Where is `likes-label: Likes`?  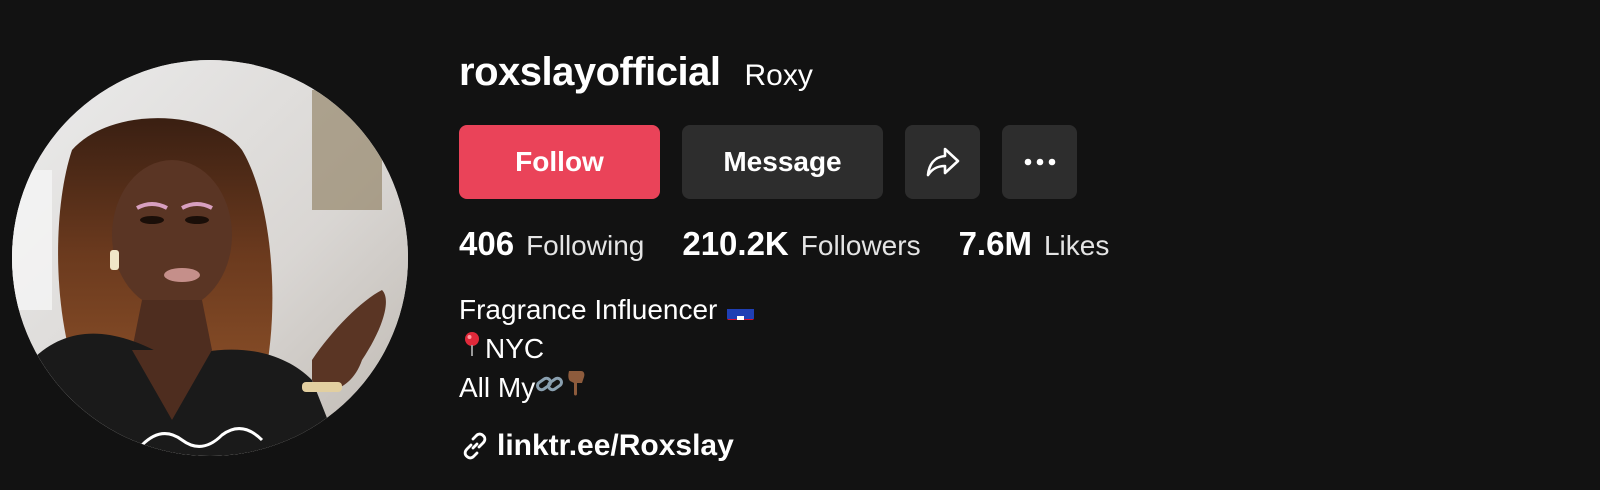 likes-label: Likes is located at coordinates (1076, 245).